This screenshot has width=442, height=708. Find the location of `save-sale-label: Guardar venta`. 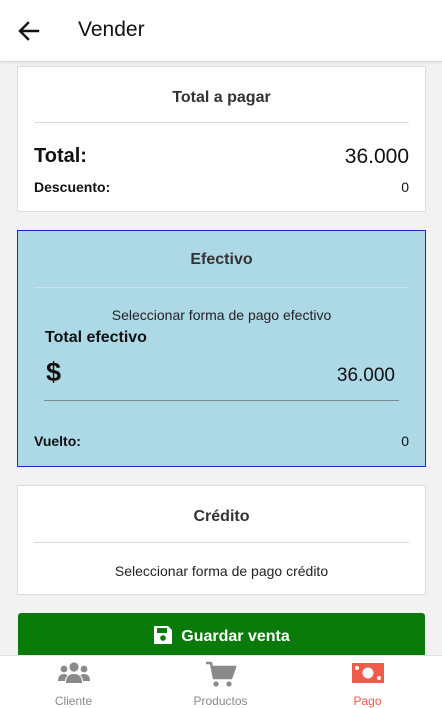

save-sale-label: Guardar venta is located at coordinates (235, 636).